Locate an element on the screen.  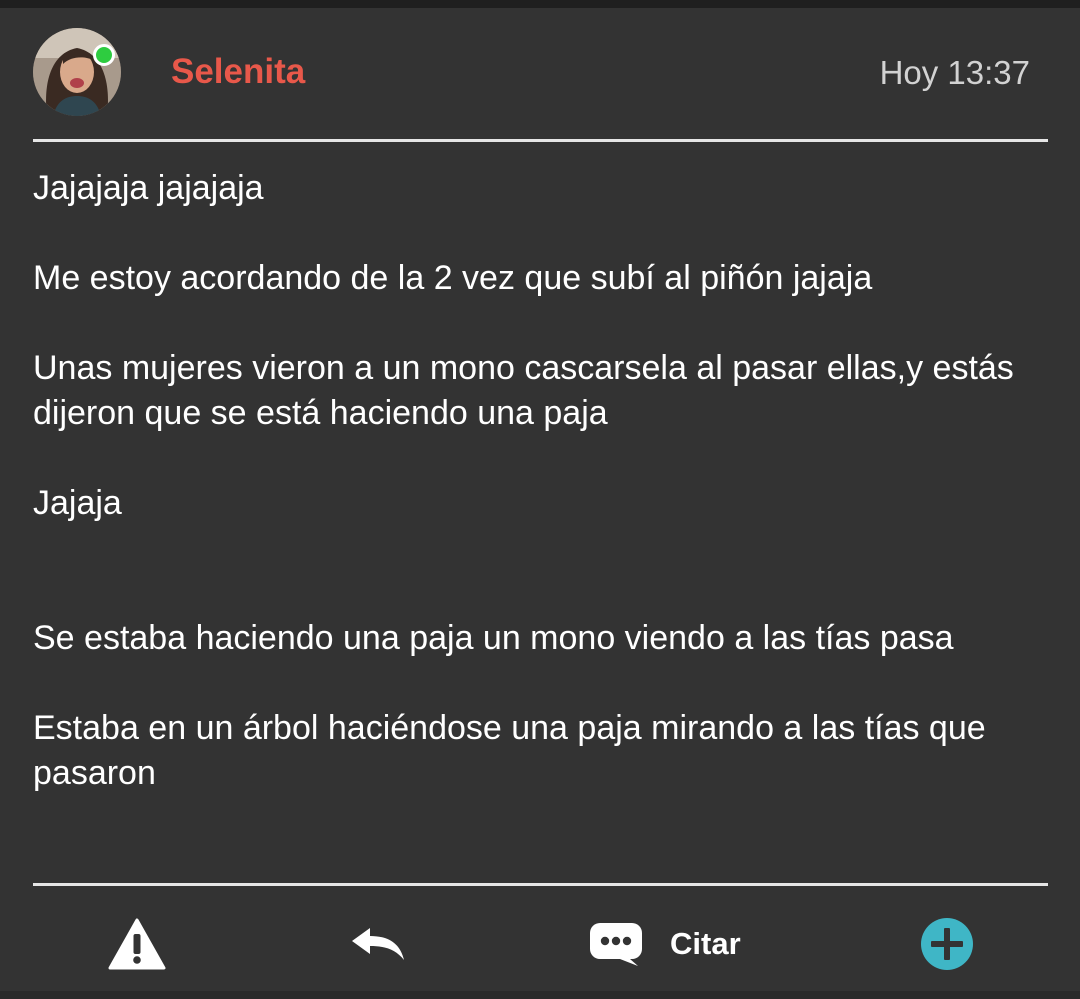
avatar-image is located at coordinates (77, 72).